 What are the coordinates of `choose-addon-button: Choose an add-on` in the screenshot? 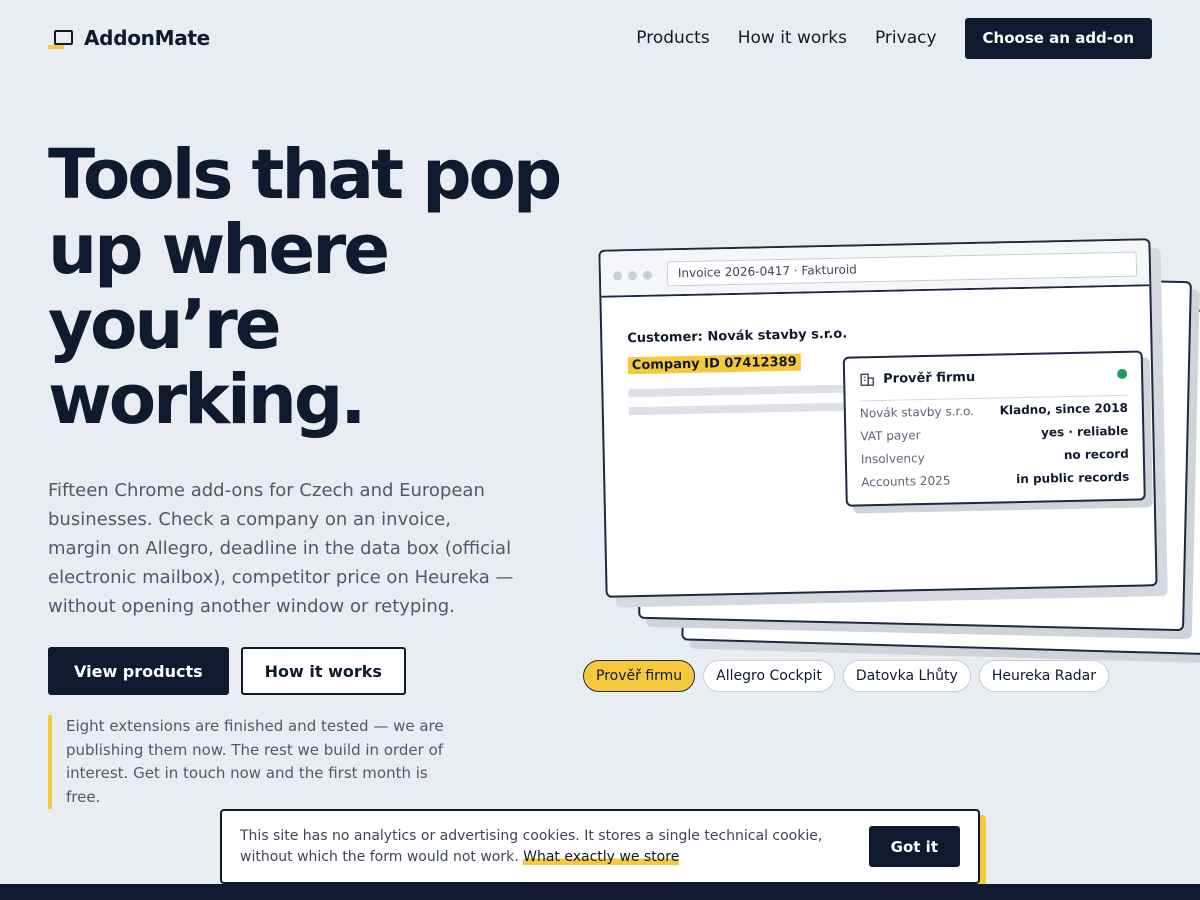 It's located at (1058, 38).